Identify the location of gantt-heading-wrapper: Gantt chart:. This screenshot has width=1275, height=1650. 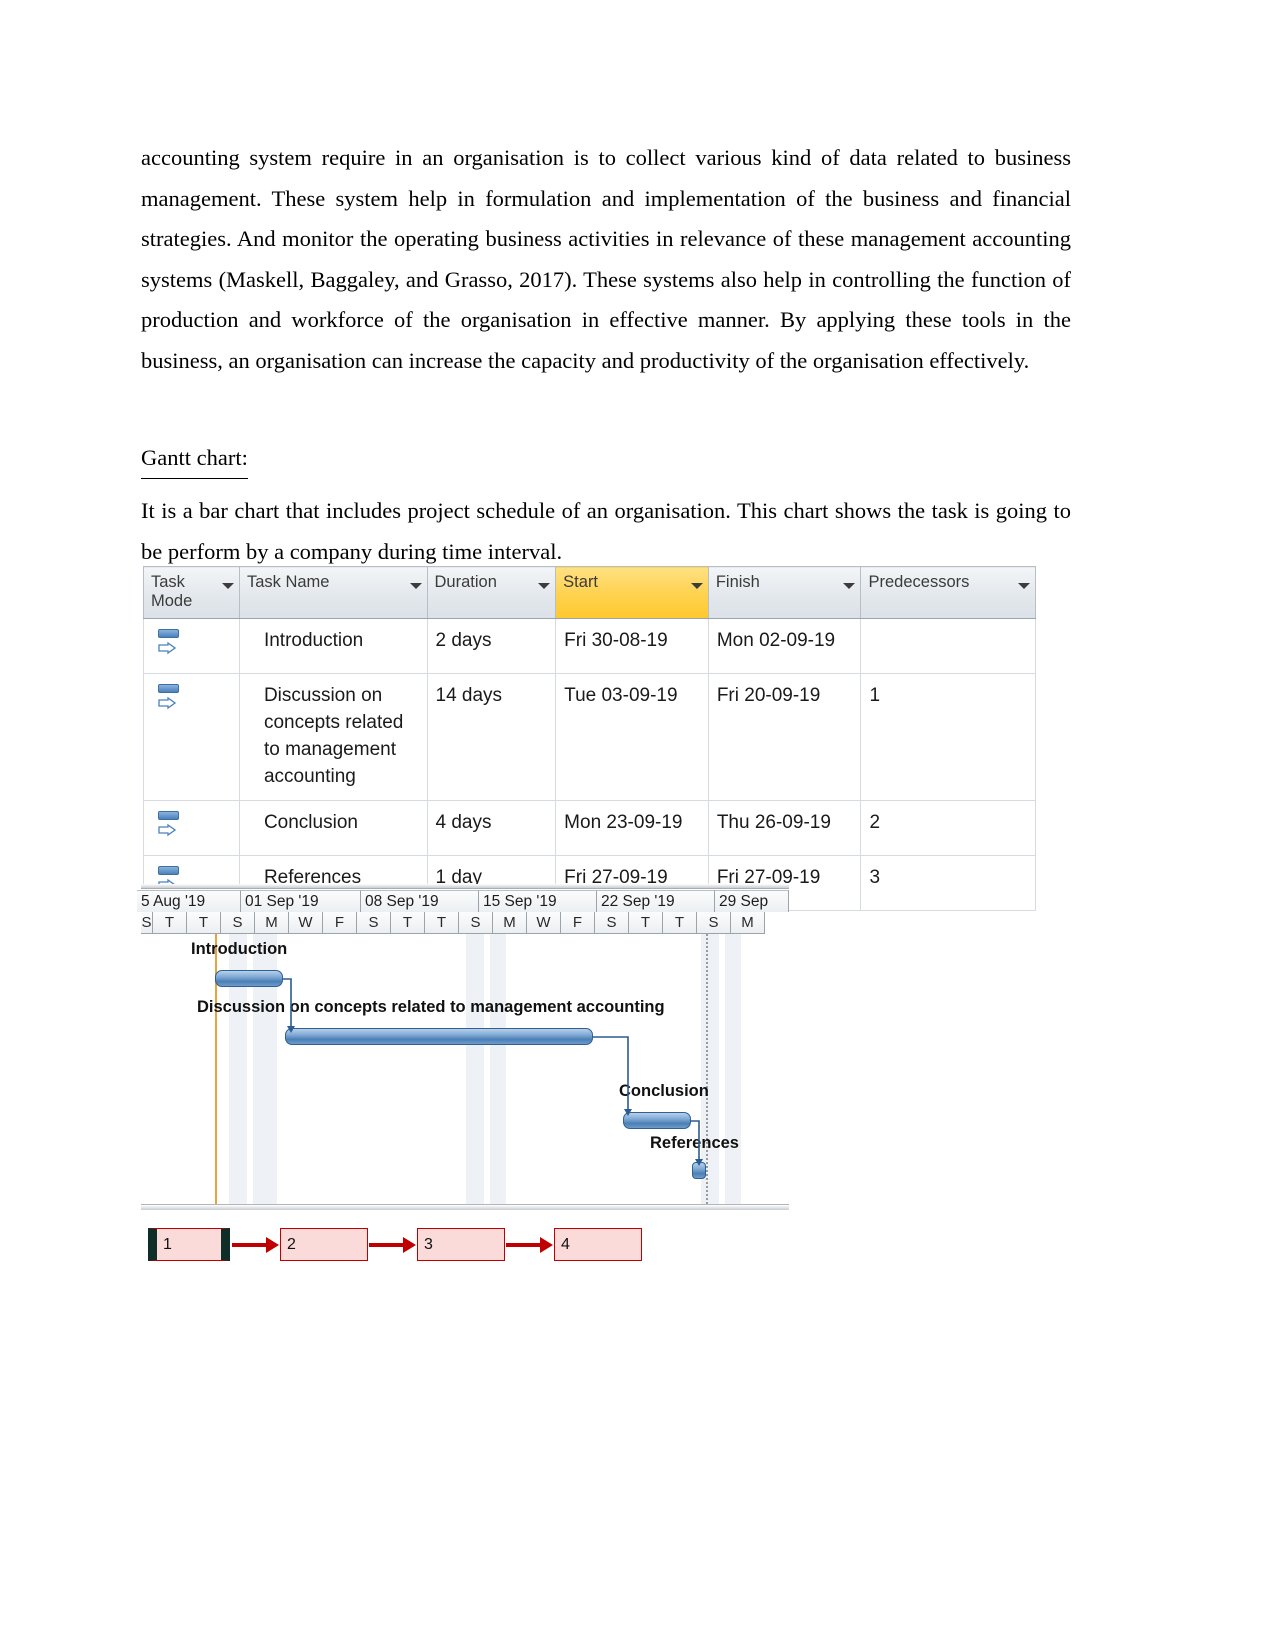
(606, 448).